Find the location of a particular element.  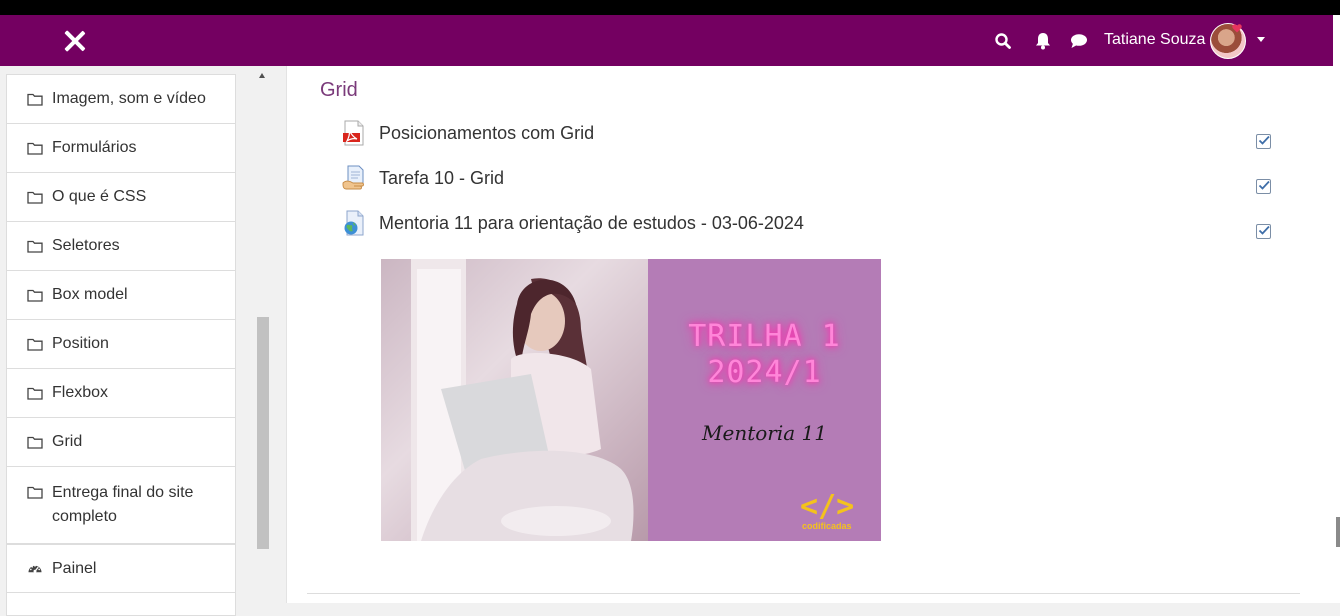

user-name: Tatiane Souza is located at coordinates (1154, 40).